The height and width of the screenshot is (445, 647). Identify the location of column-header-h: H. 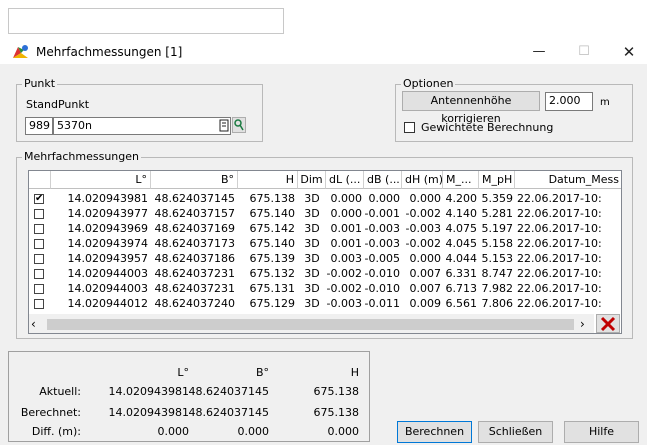
(268, 180).